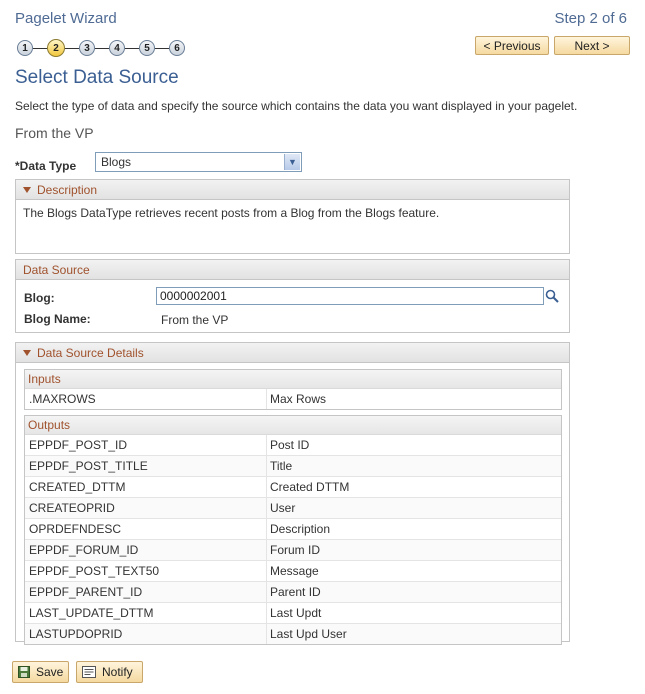 This screenshot has width=645, height=694. Describe the element at coordinates (177, 48) in the screenshot. I see `step-6: 6` at that location.